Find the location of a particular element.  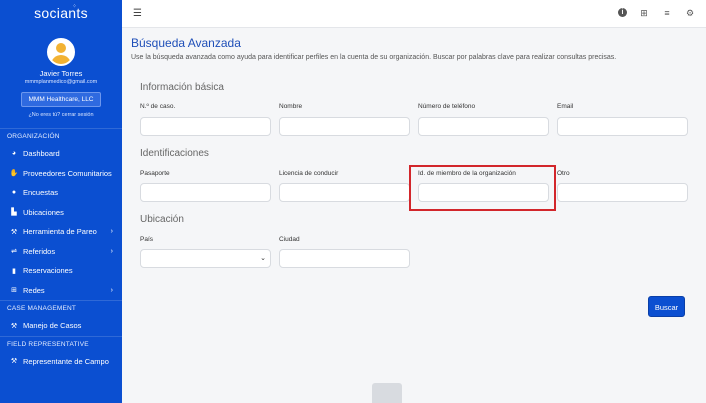

city-label: Ciudad is located at coordinates (289, 239).